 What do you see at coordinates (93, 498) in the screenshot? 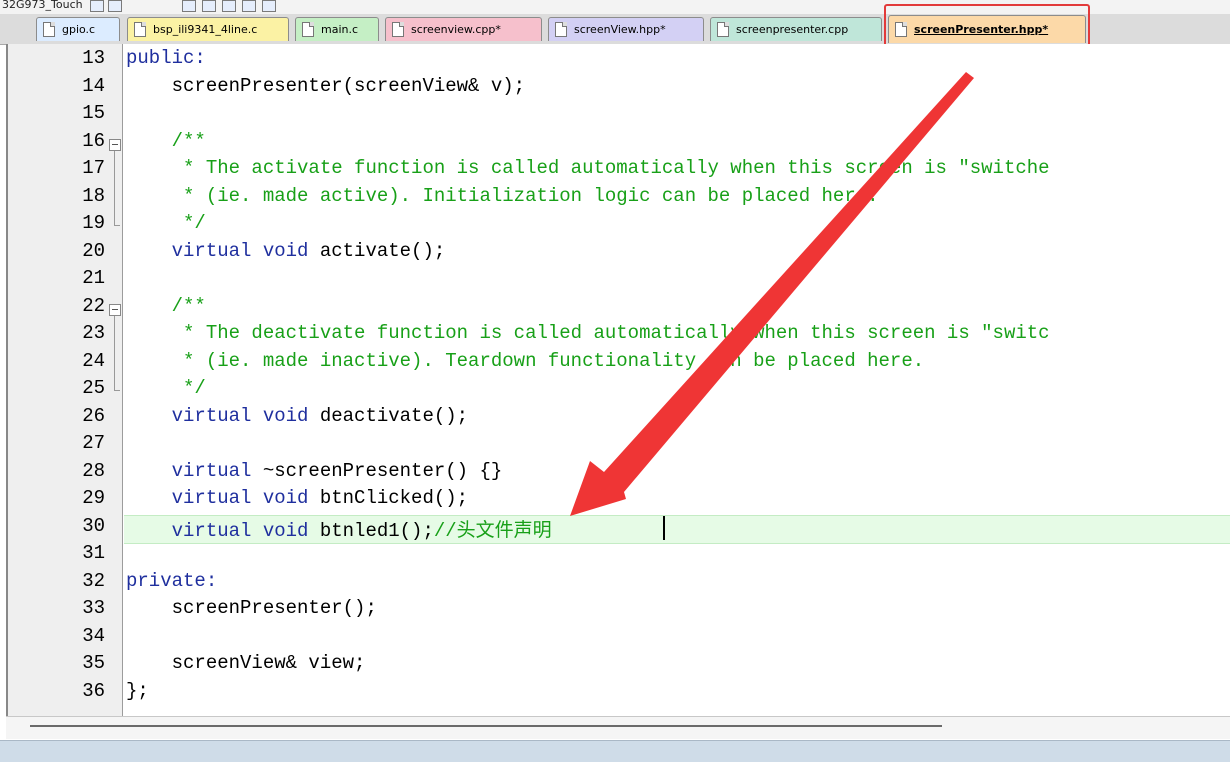
I see `line-number: 29` at bounding box center [93, 498].